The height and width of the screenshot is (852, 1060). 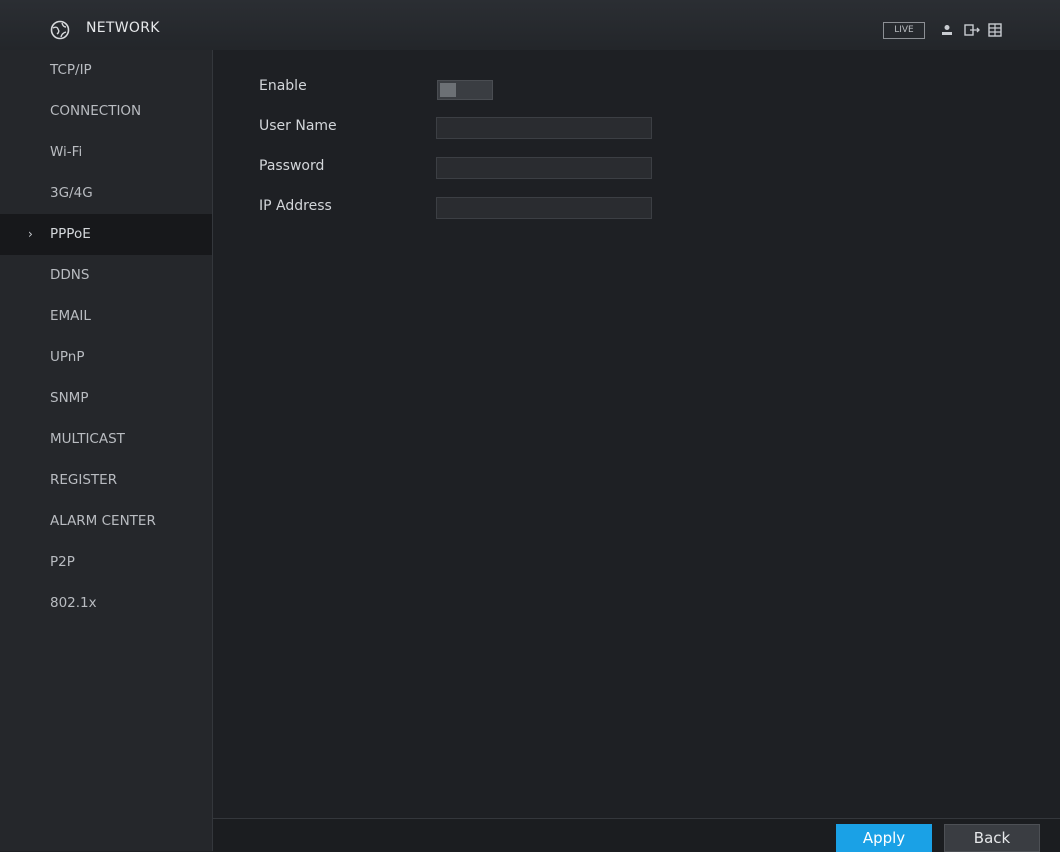 What do you see at coordinates (106, 316) in the screenshot?
I see `sidebar-item-email: EMAIL` at bounding box center [106, 316].